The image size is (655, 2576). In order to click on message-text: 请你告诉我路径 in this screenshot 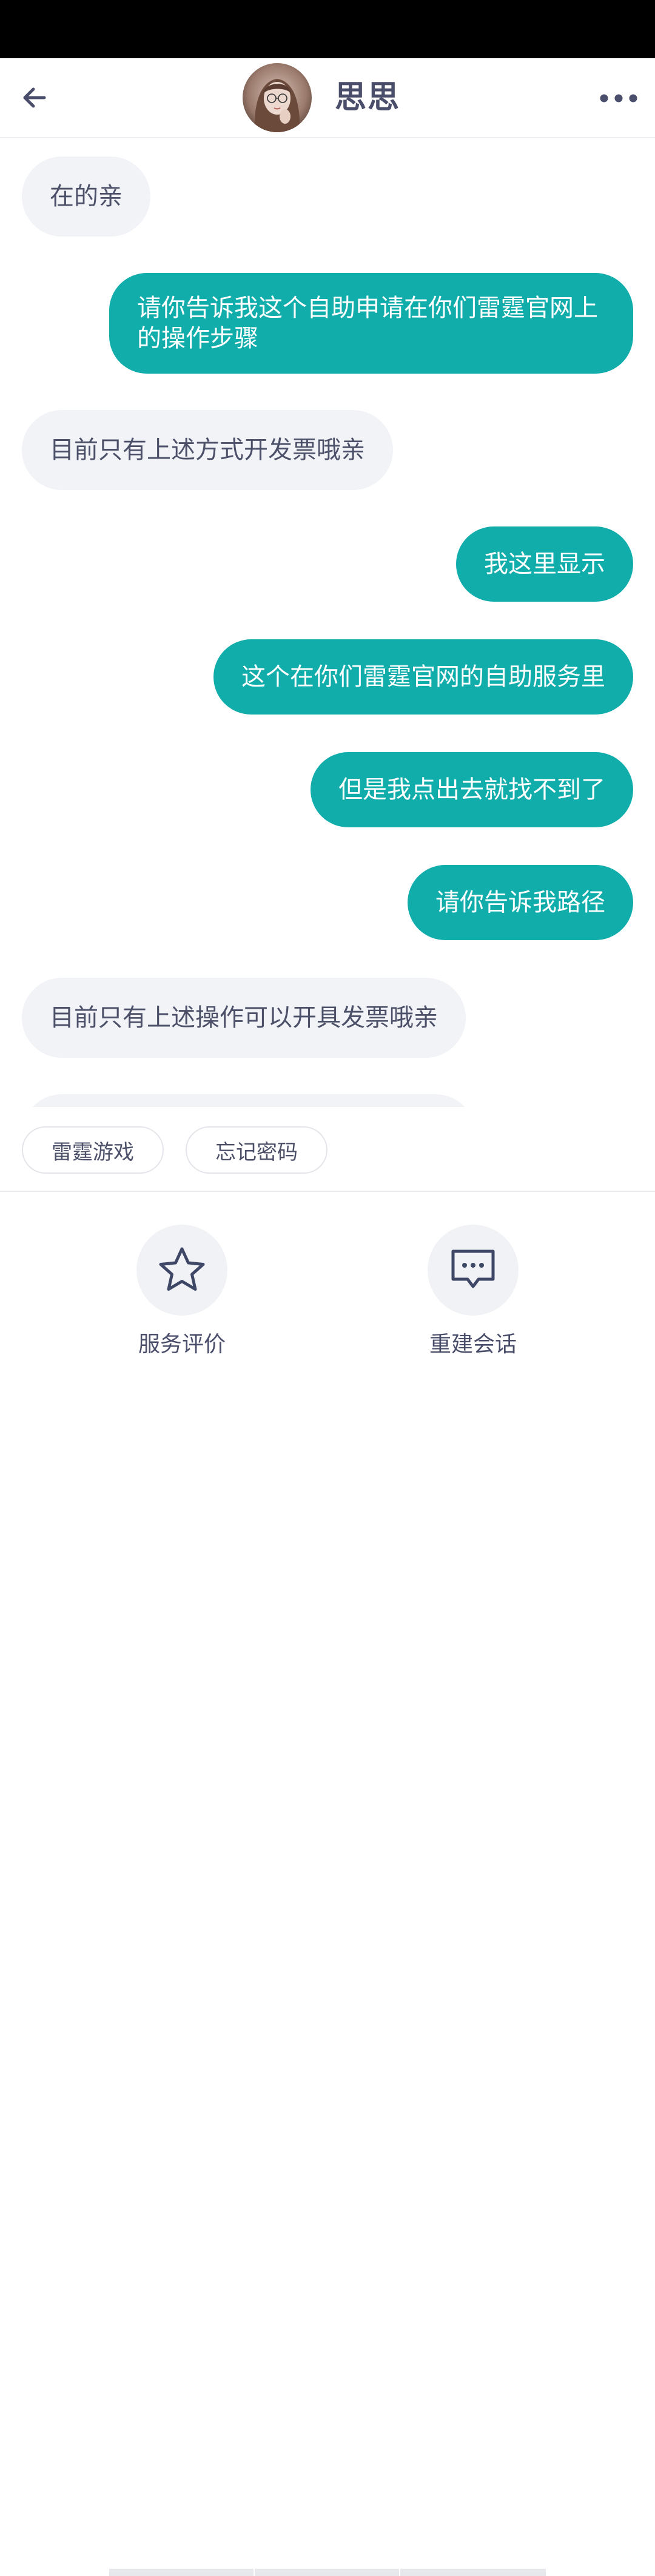, I will do `click(520, 902)`.